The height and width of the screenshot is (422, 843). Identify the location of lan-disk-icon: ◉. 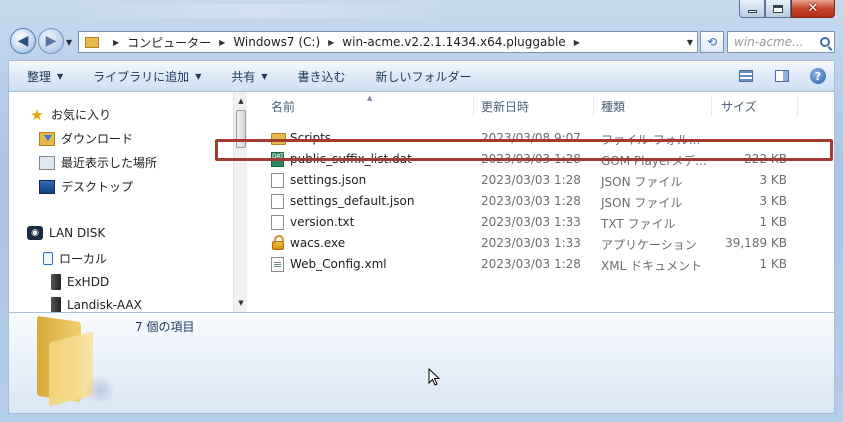
(35, 233).